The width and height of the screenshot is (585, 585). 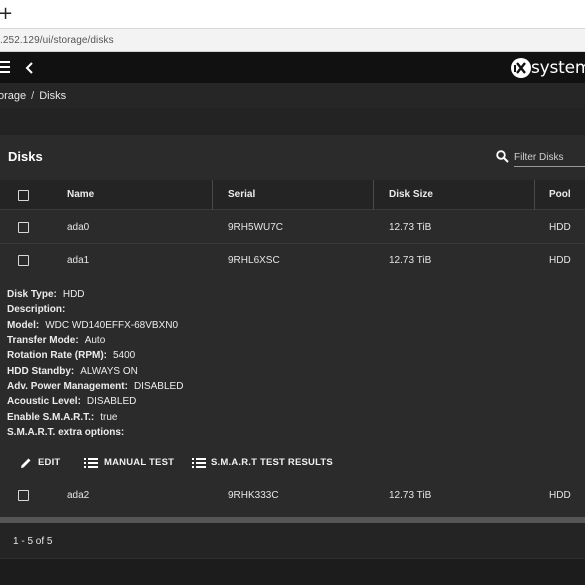 What do you see at coordinates (78, 260) in the screenshot?
I see `disk-name: ada1` at bounding box center [78, 260].